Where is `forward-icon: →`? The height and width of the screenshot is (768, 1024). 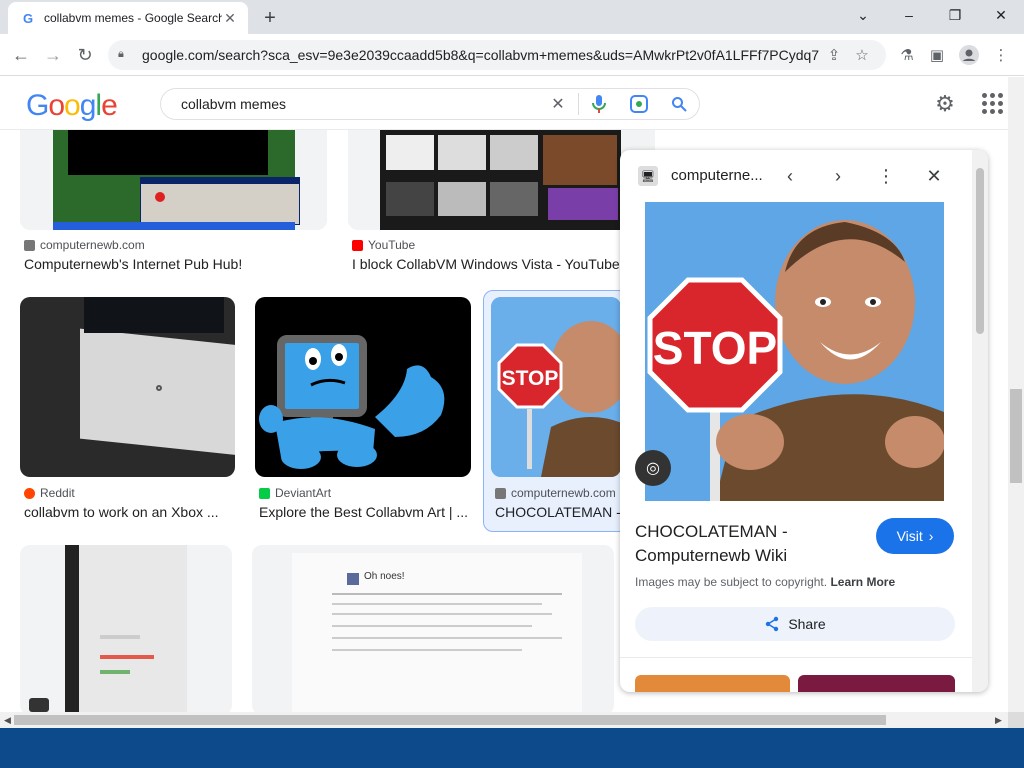 forward-icon: → is located at coordinates (53, 55).